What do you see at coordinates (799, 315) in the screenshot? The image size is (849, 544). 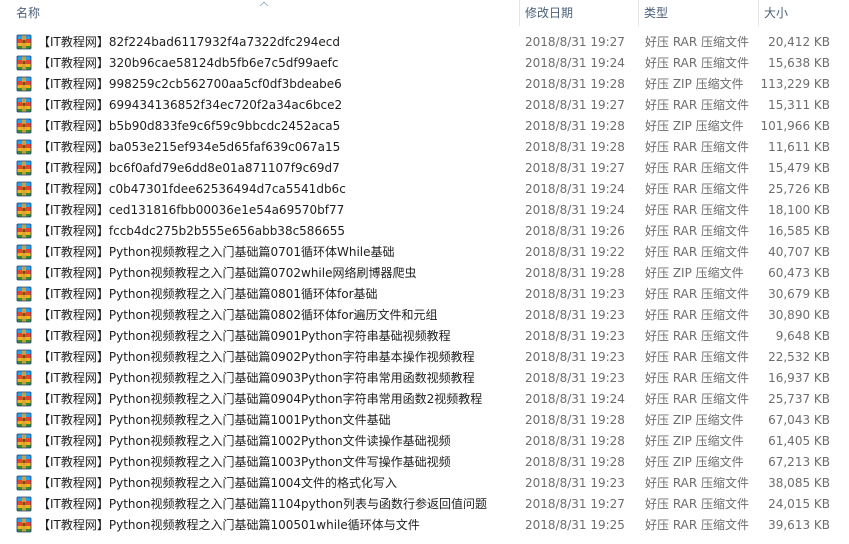 I see `file-size: 30,890 KB` at bounding box center [799, 315].